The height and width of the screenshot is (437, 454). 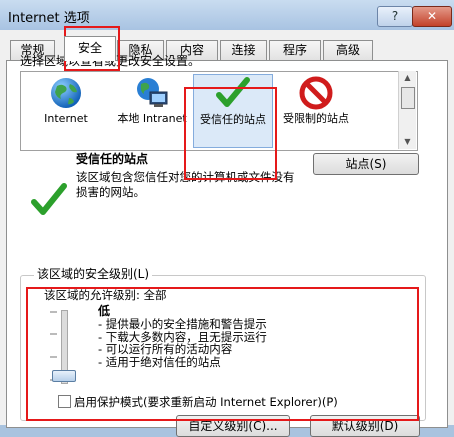 What do you see at coordinates (243, 50) in the screenshot?
I see `tab-connections: 连接` at bounding box center [243, 50].